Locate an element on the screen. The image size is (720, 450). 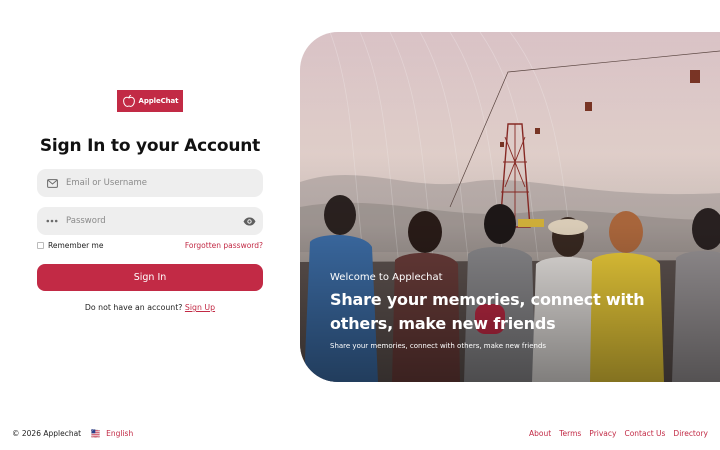
remember-me: Remember me is located at coordinates (70, 245).